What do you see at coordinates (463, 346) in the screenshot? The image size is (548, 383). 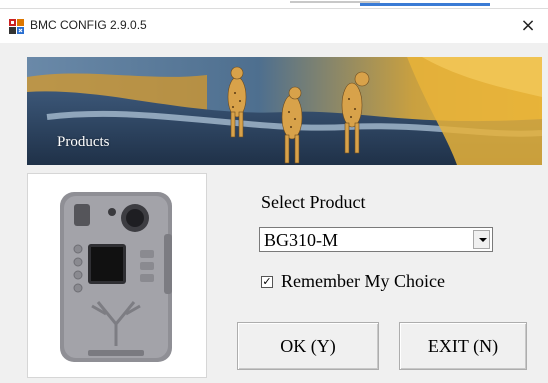 I see `exit-button: EXIT (N)` at bounding box center [463, 346].